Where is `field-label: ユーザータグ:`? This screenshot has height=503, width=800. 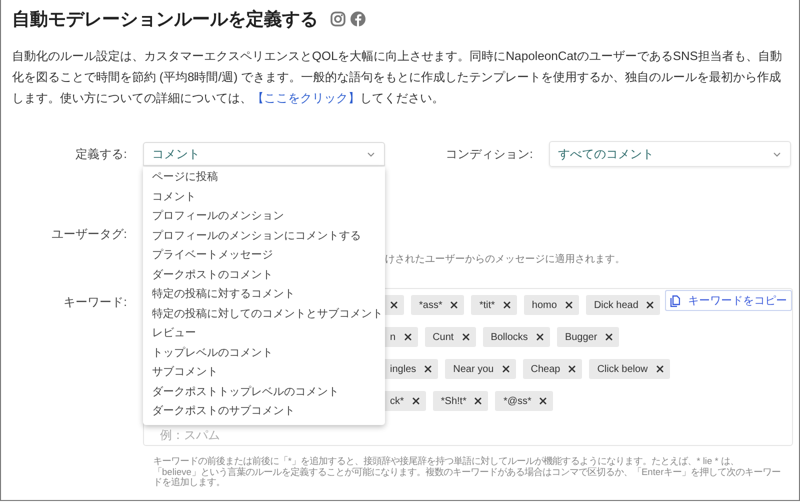
field-label: ユーザータグ: is located at coordinates (88, 234).